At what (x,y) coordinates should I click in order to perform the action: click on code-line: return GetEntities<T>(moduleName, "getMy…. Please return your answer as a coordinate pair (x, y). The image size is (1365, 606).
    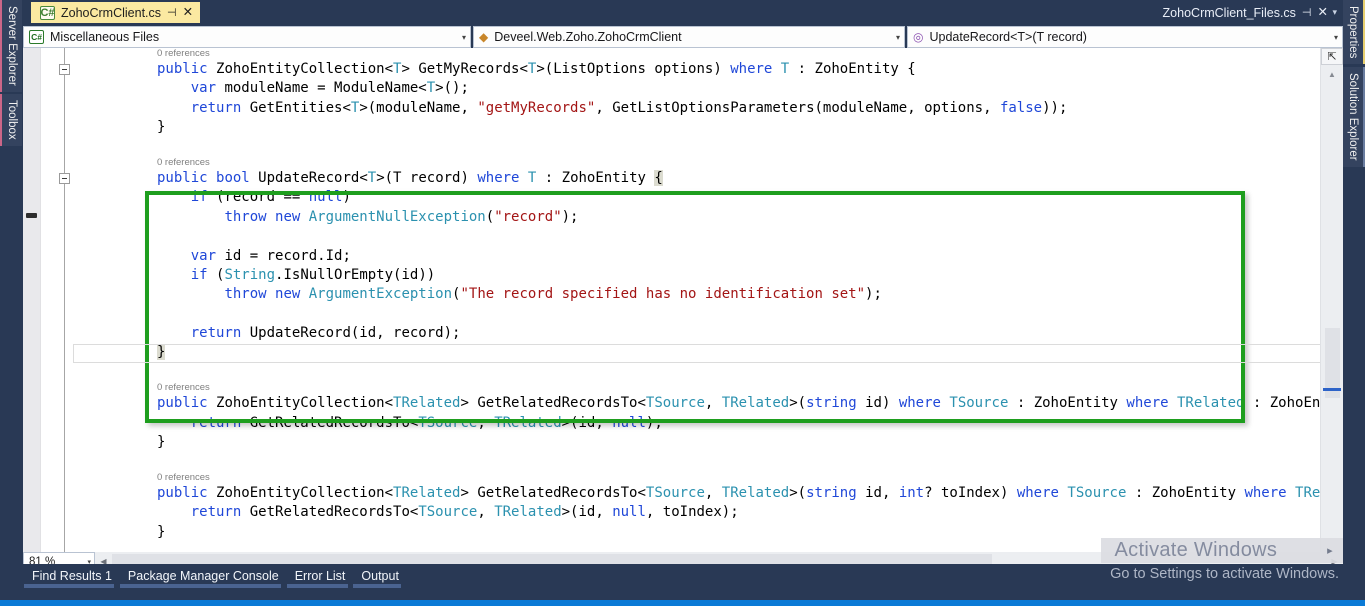
    Looking at the image, I should click on (708, 108).